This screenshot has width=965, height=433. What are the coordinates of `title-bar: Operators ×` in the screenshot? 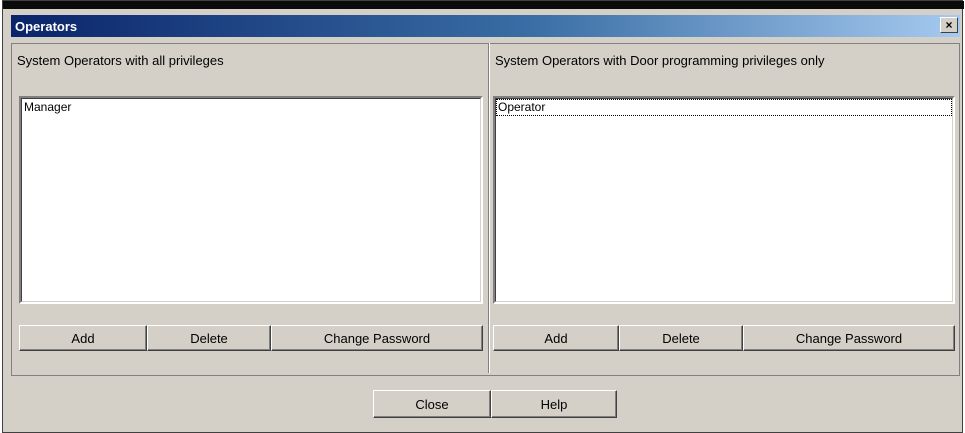 It's located at (485, 26).